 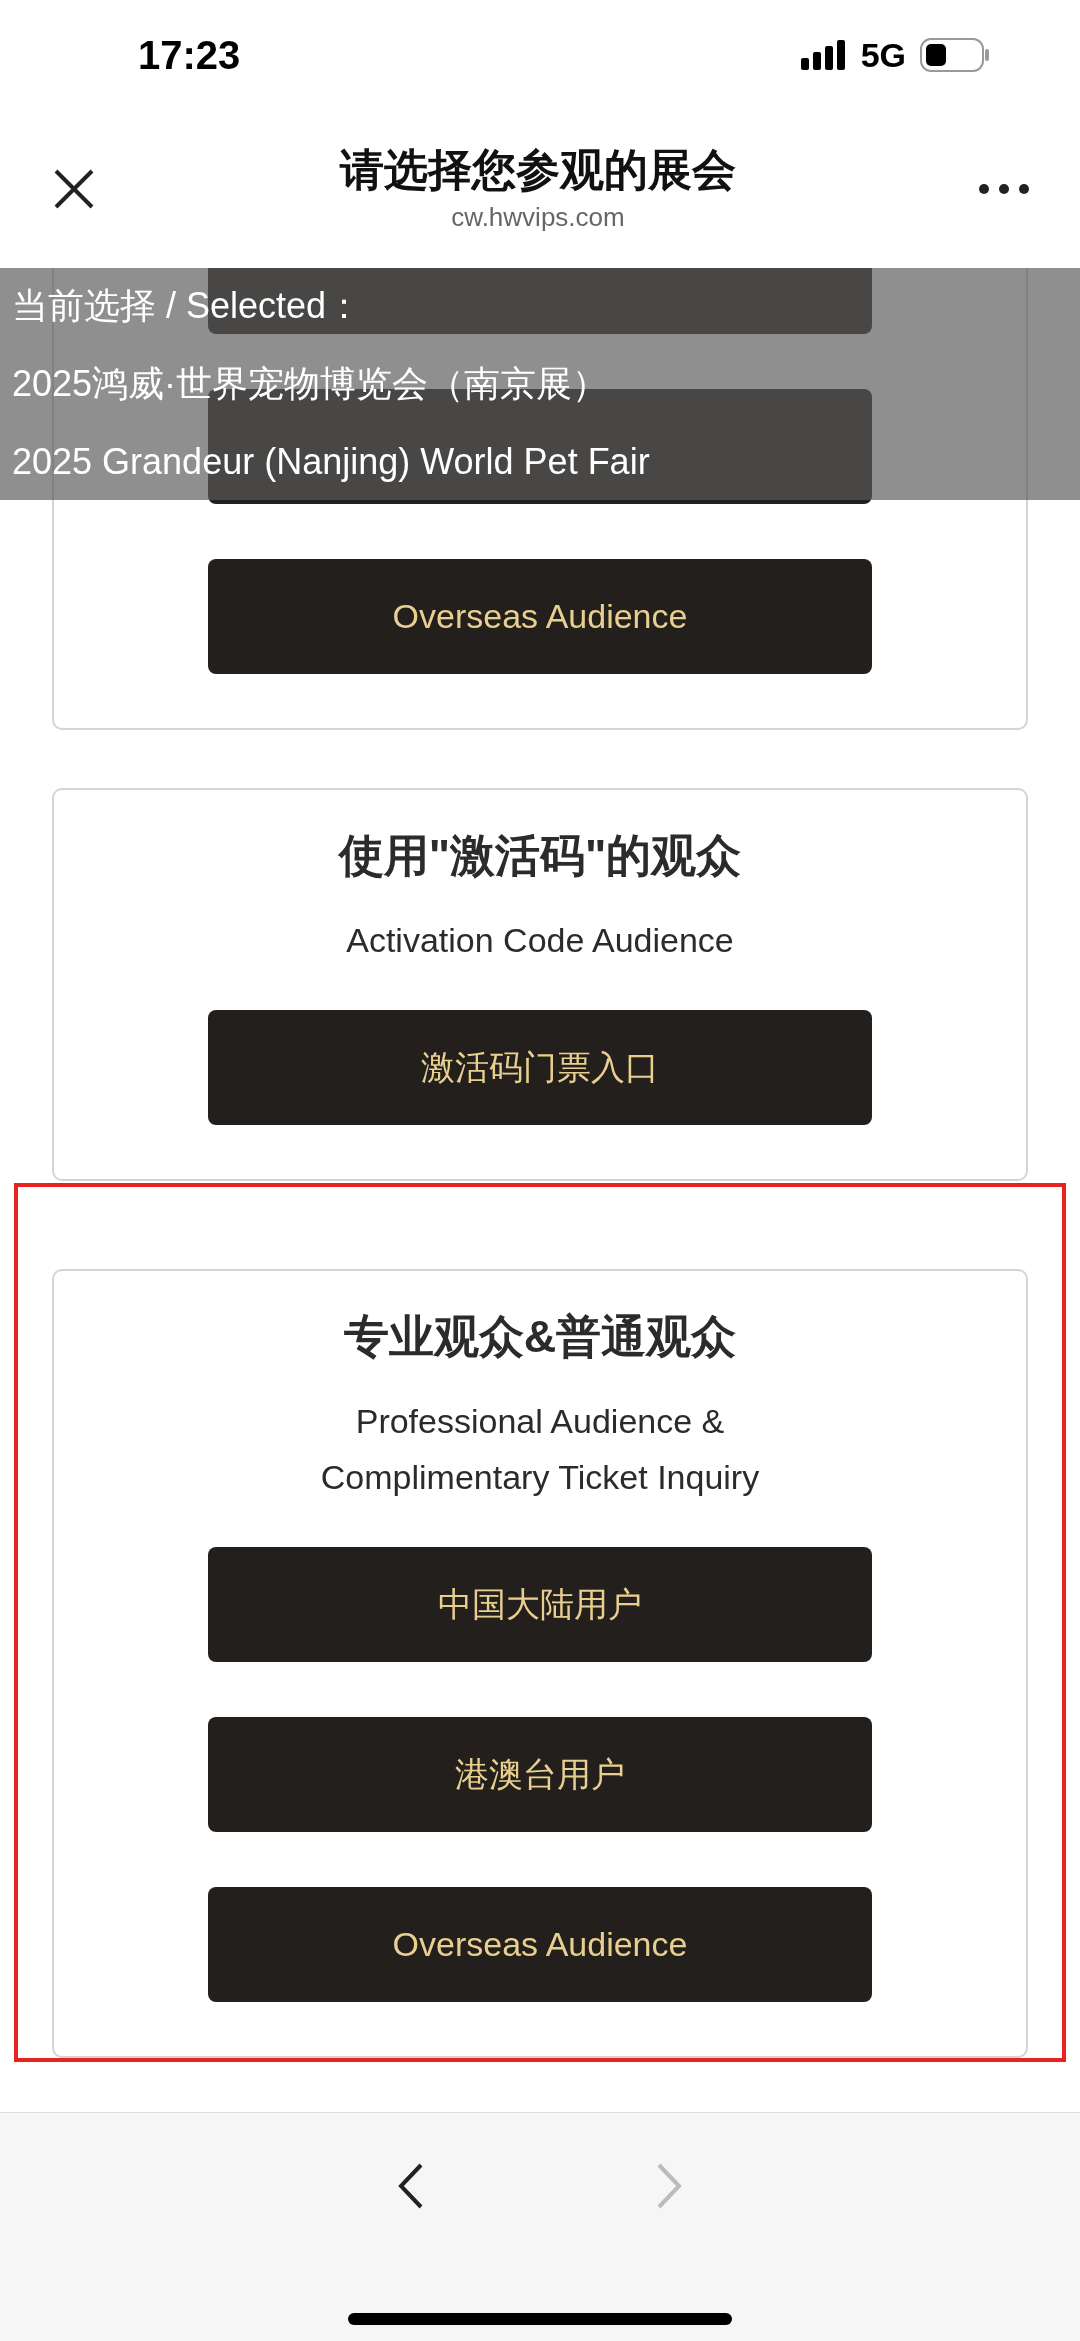 I want to click on network-label: 5G, so click(x=883, y=55).